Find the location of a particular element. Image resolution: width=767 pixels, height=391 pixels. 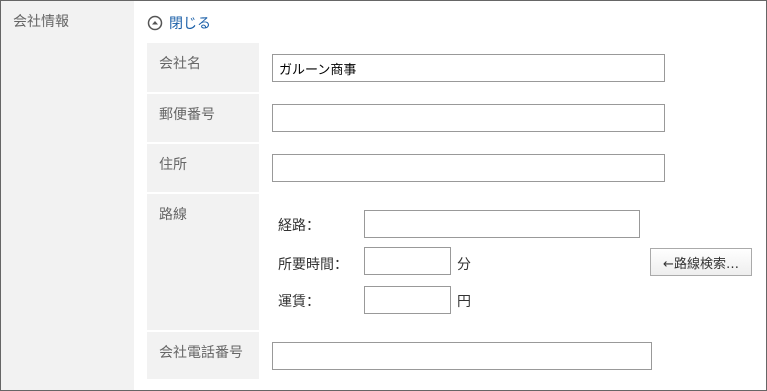

route-label-cell: 路線 is located at coordinates (203, 262).